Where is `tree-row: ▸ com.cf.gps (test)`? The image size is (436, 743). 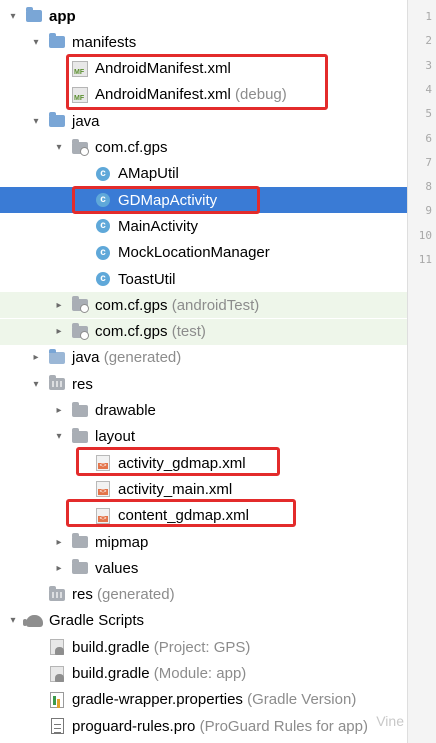
tree-row: ▸ com.cf.gps (test) is located at coordinates (203, 331).